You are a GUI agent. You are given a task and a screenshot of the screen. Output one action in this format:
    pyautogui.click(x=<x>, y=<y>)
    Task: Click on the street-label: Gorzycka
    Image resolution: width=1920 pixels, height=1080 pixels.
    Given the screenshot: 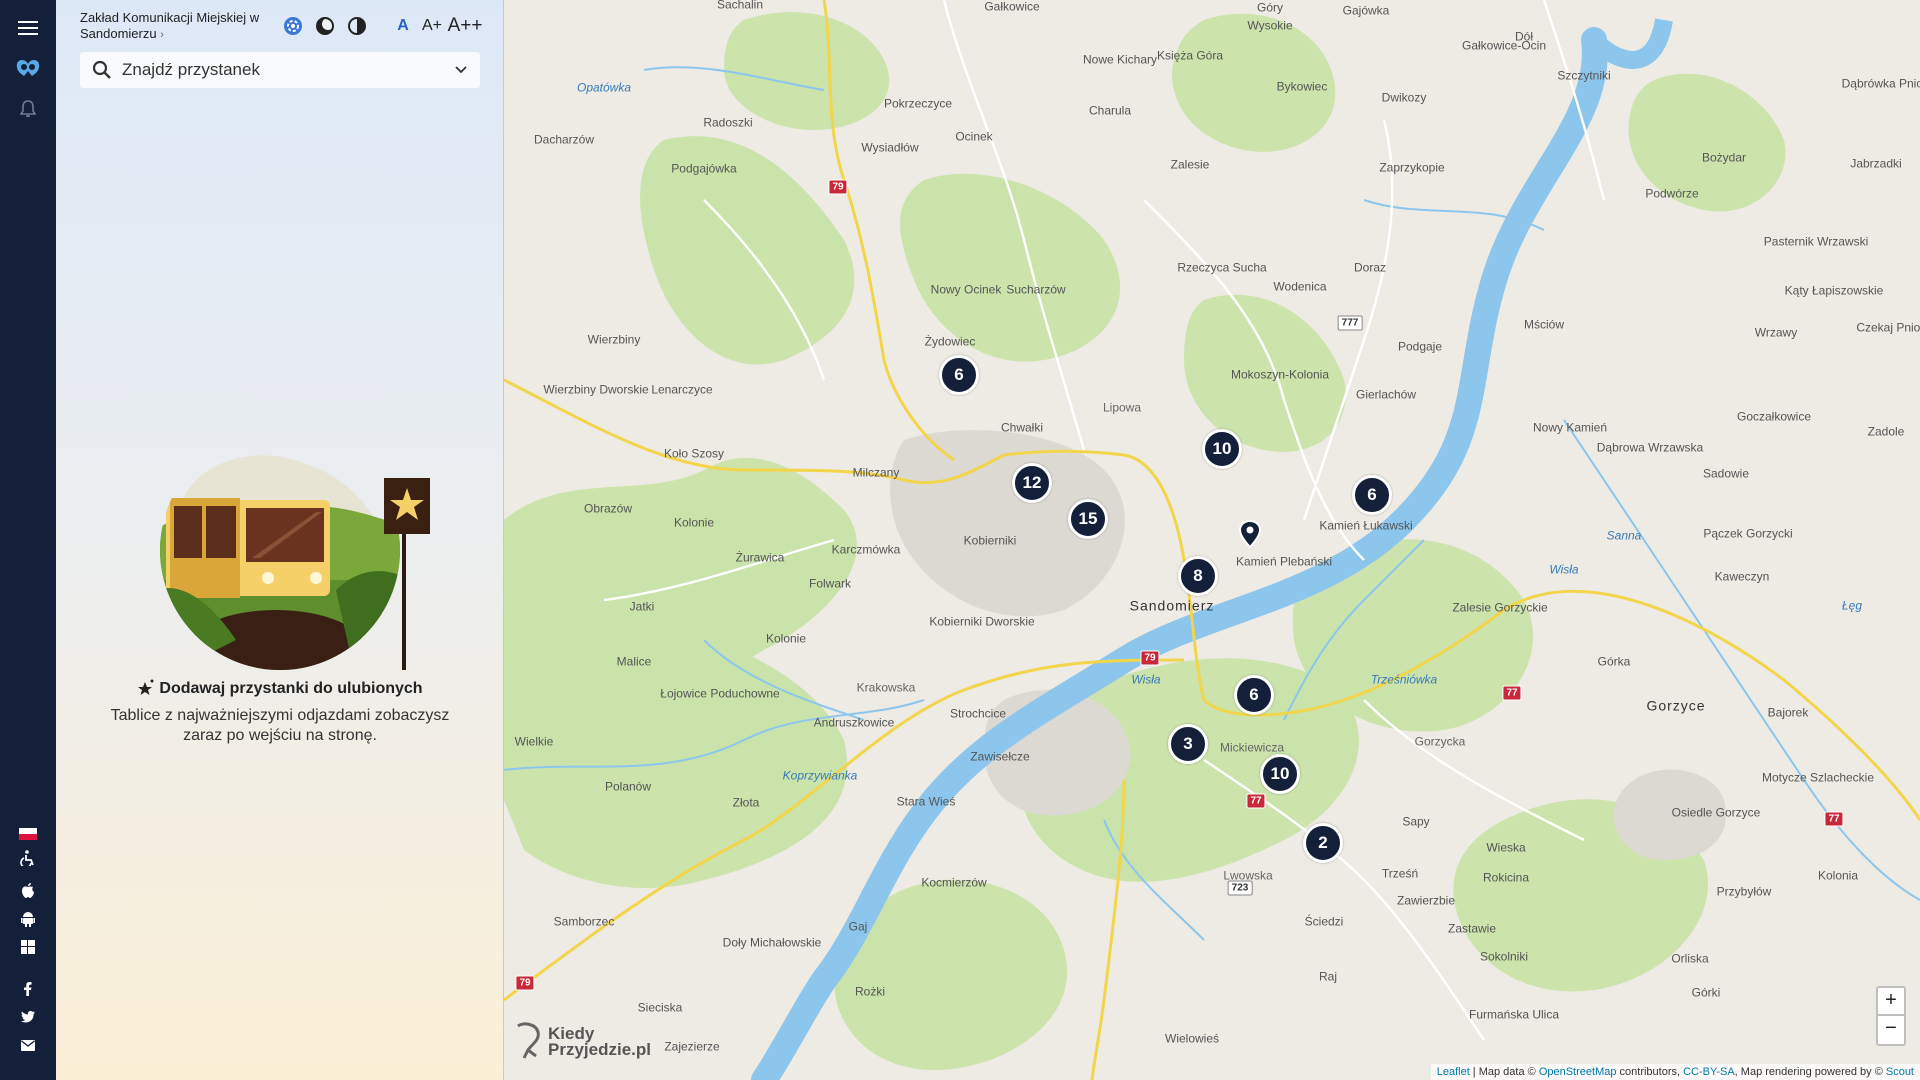 What is the action you would take?
    pyautogui.click(x=1440, y=741)
    